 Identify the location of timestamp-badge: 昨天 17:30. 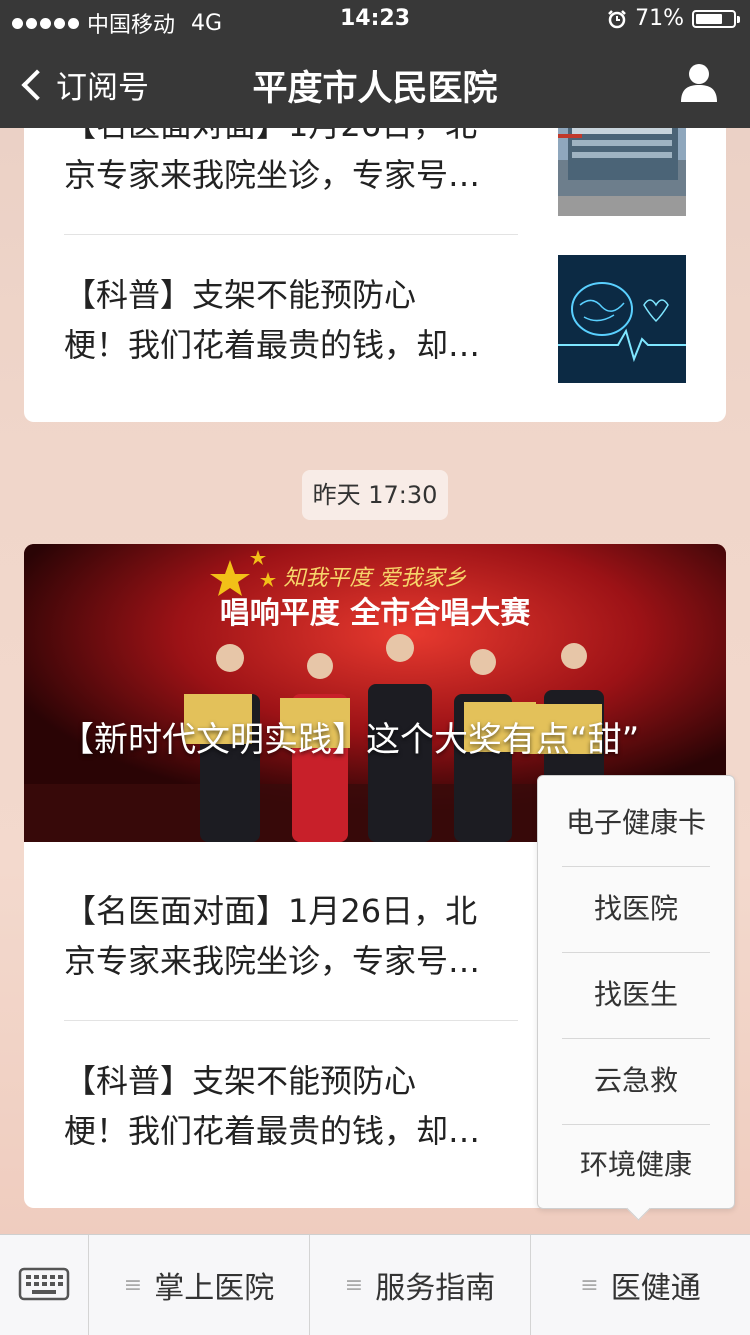
(375, 495).